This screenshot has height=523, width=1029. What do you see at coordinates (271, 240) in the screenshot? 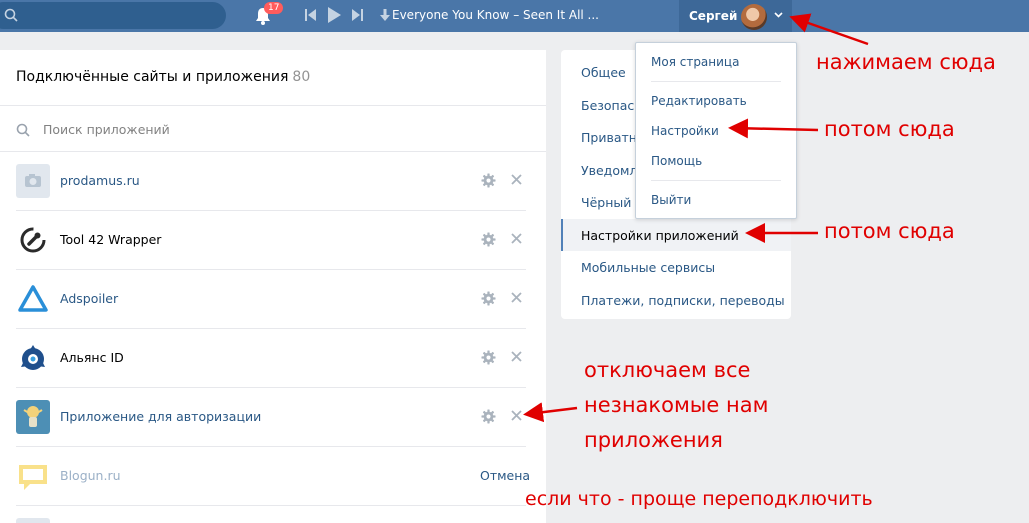
I see `app-row: Tool 42 Wrapper` at bounding box center [271, 240].